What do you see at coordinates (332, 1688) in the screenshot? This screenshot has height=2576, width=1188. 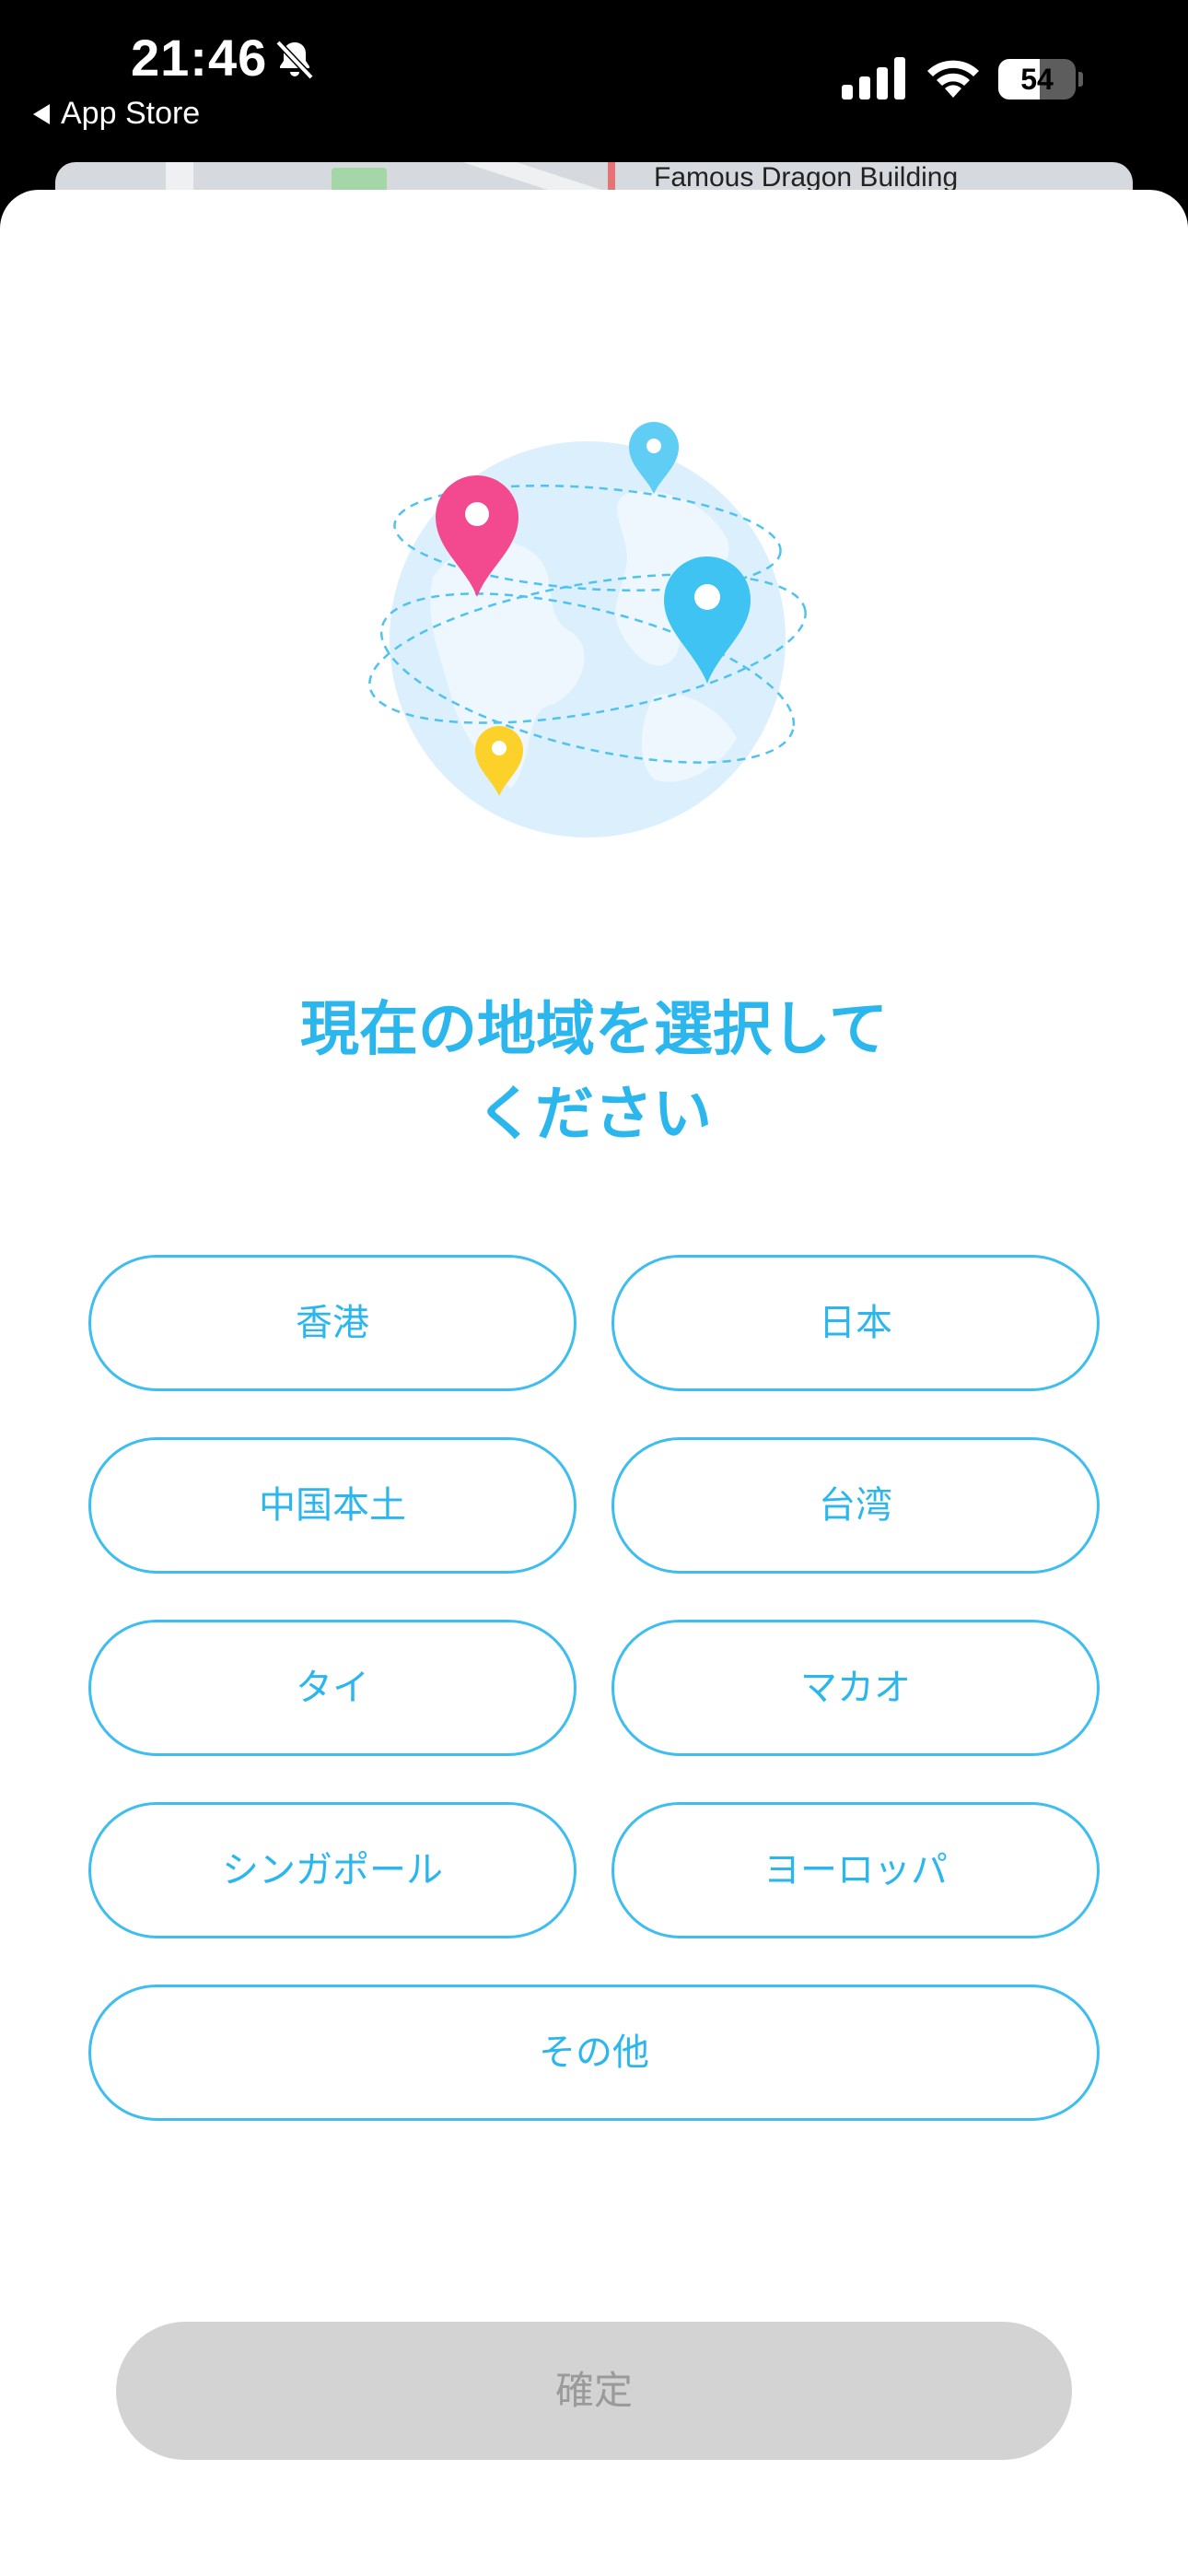 I see `region-button-thailand: タイ` at bounding box center [332, 1688].